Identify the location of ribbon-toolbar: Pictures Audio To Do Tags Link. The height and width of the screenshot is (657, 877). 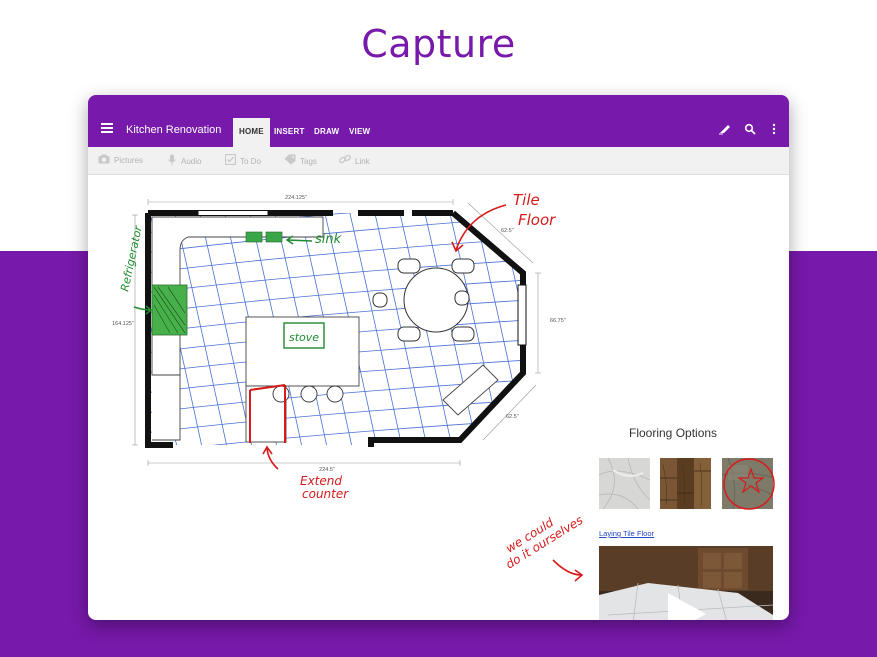
(438, 161).